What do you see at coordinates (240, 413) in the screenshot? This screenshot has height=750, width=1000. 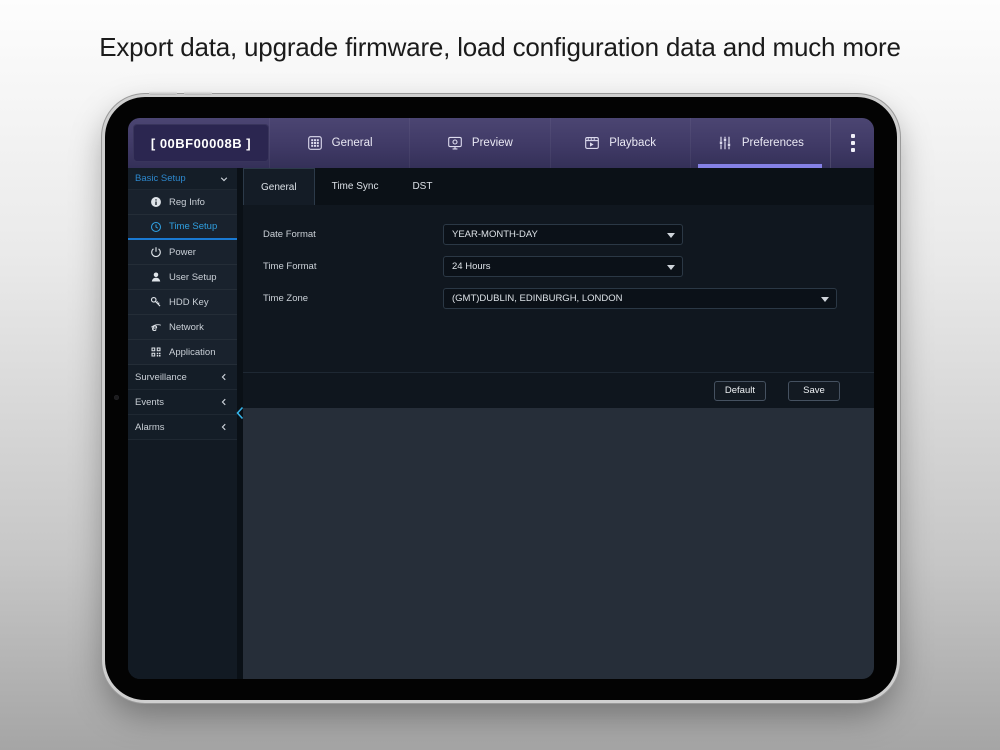 I see `sidebar-collapse-handle` at bounding box center [240, 413].